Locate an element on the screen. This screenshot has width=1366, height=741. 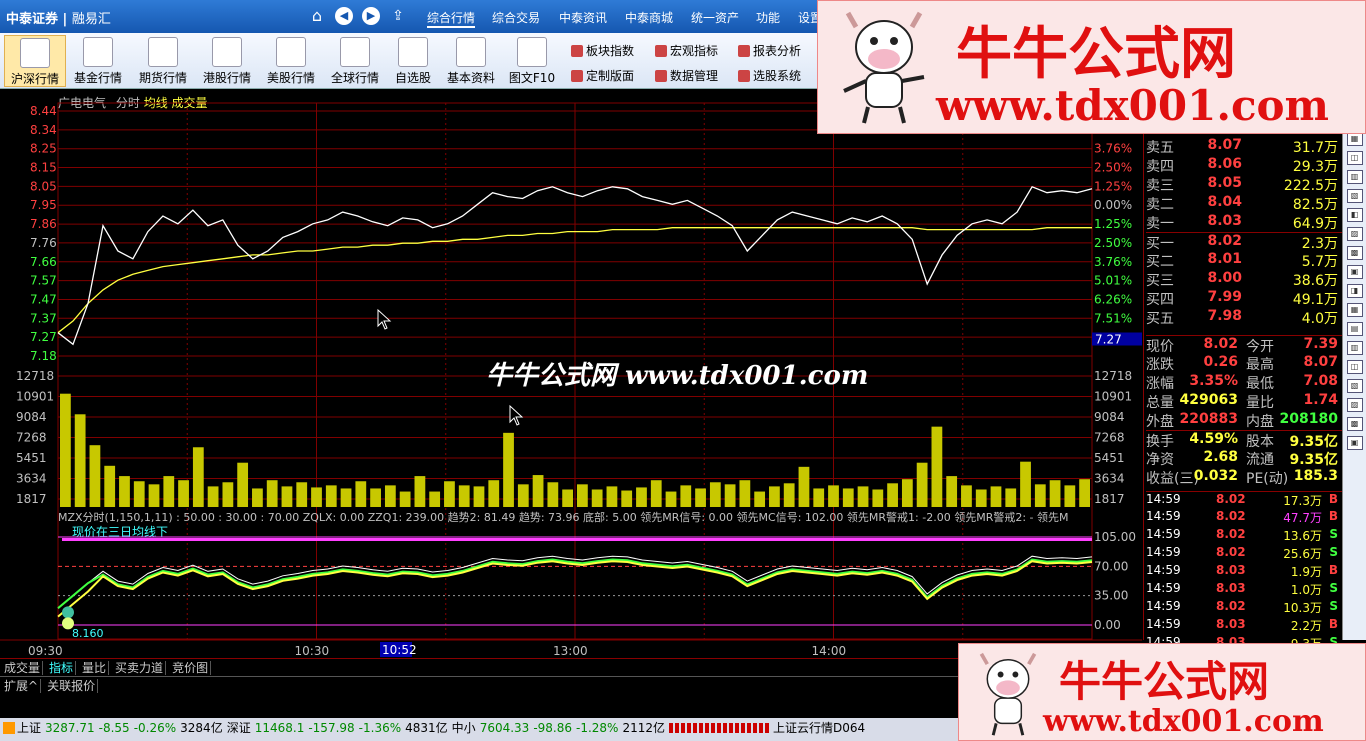
menu-function: 功能 is located at coordinates (768, 17).